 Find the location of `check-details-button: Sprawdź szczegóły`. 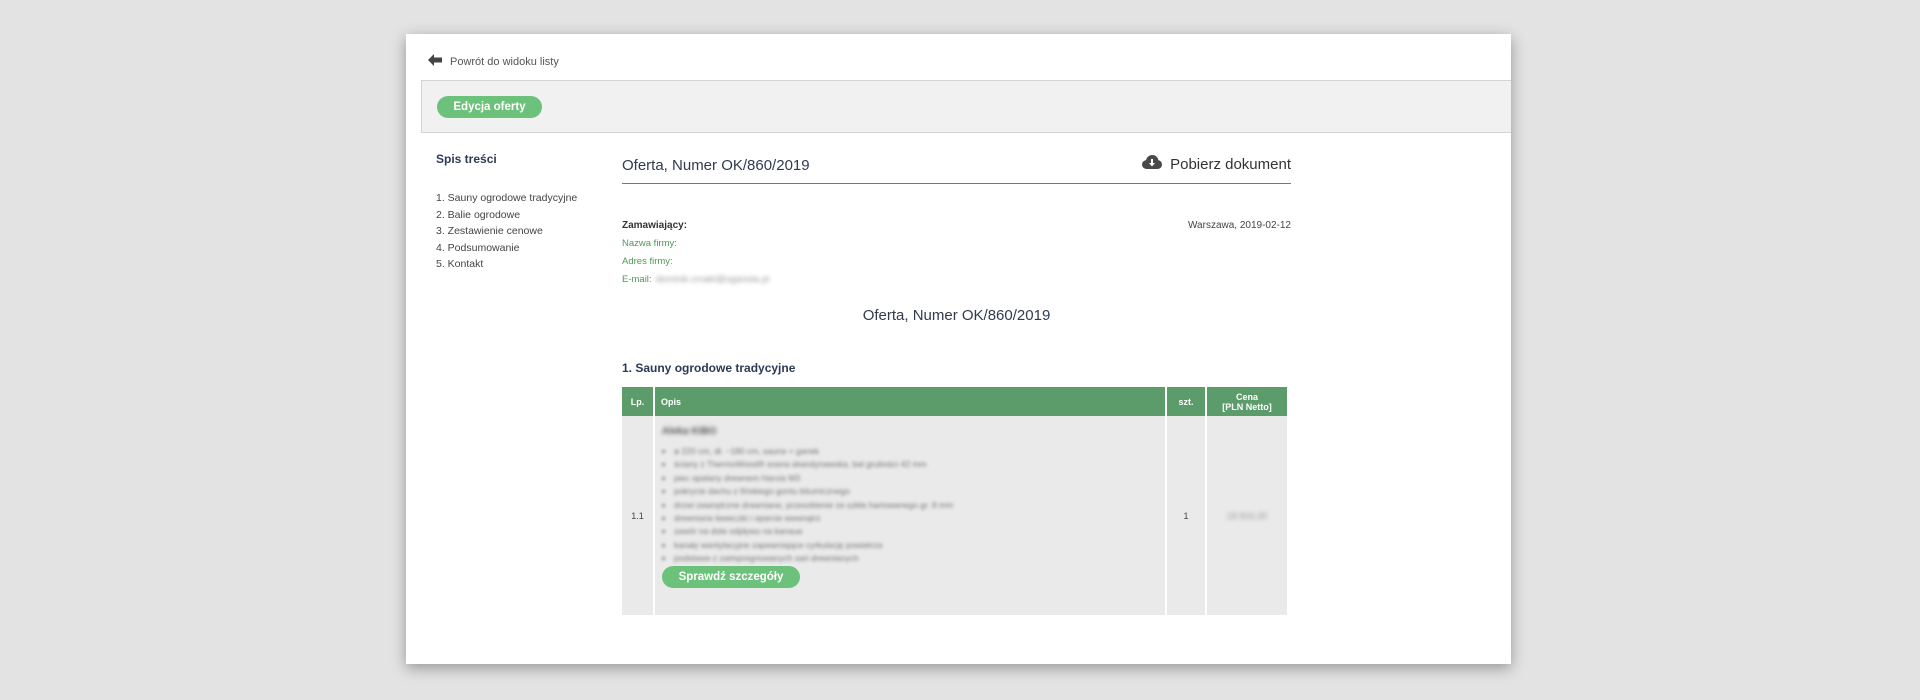

check-details-button: Sprawdź szczegóły is located at coordinates (731, 577).